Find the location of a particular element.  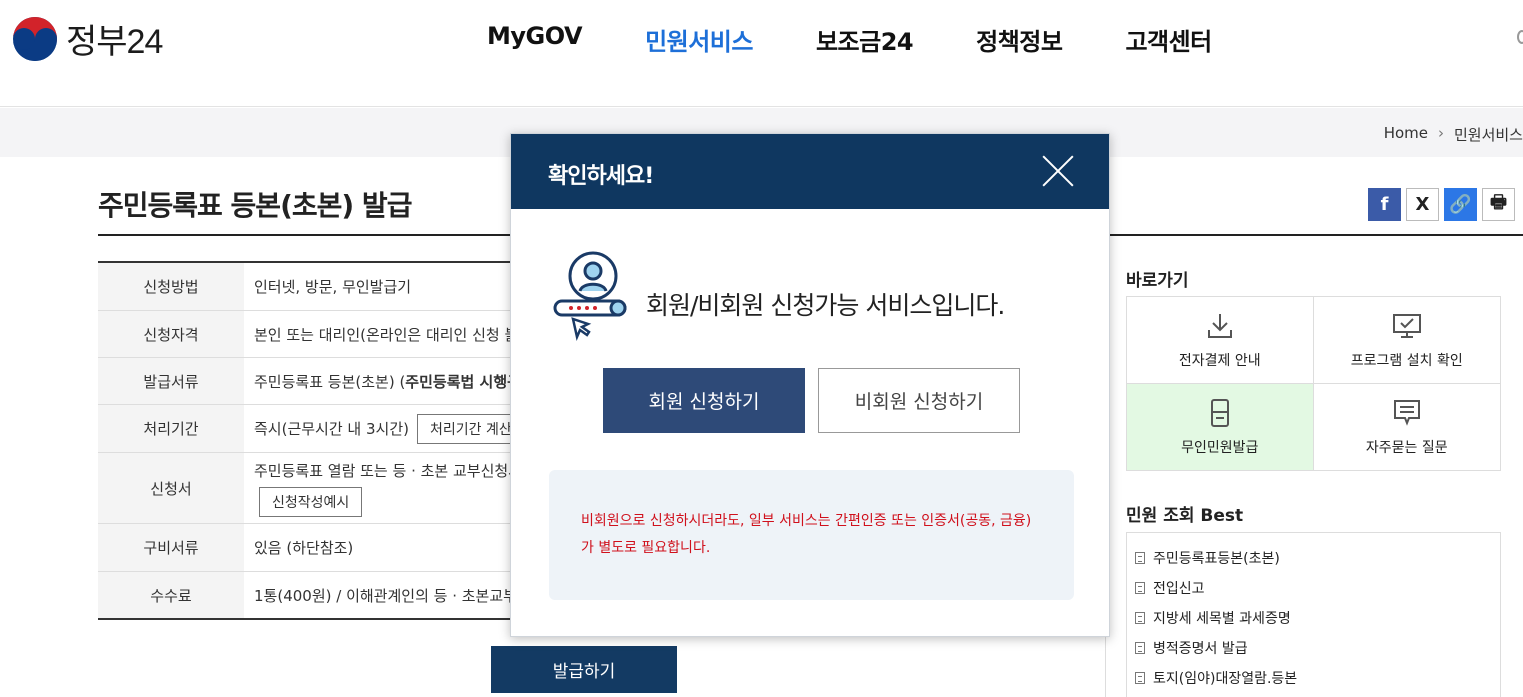

nav-customer-center: 고객센터 is located at coordinates (1168, 39).